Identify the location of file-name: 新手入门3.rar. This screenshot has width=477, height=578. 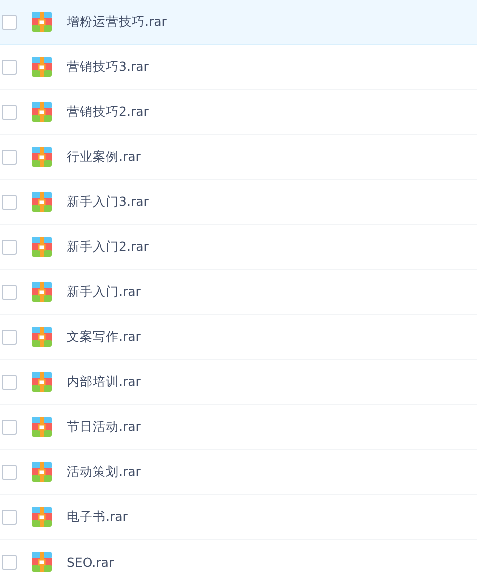
(108, 202).